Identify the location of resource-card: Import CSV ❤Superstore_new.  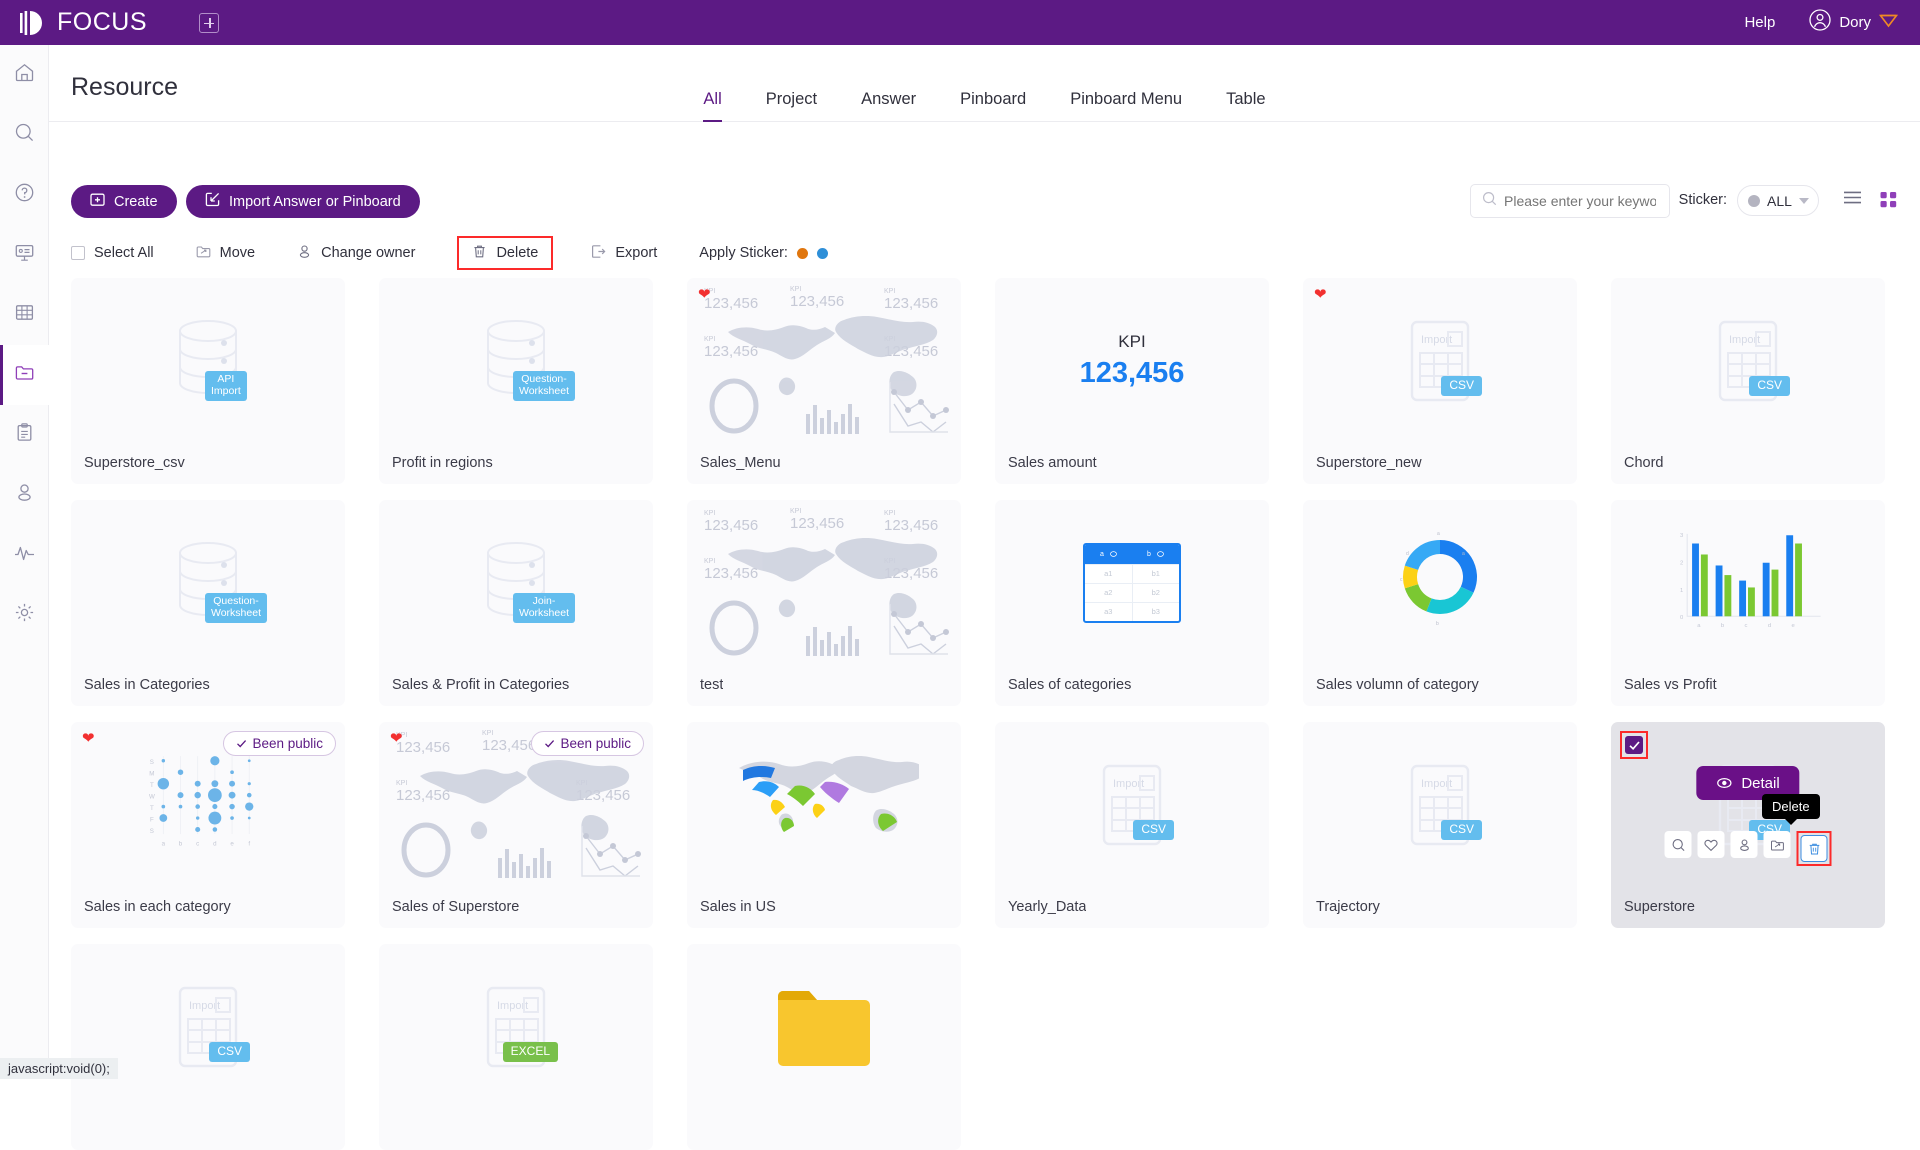
(1440, 381).